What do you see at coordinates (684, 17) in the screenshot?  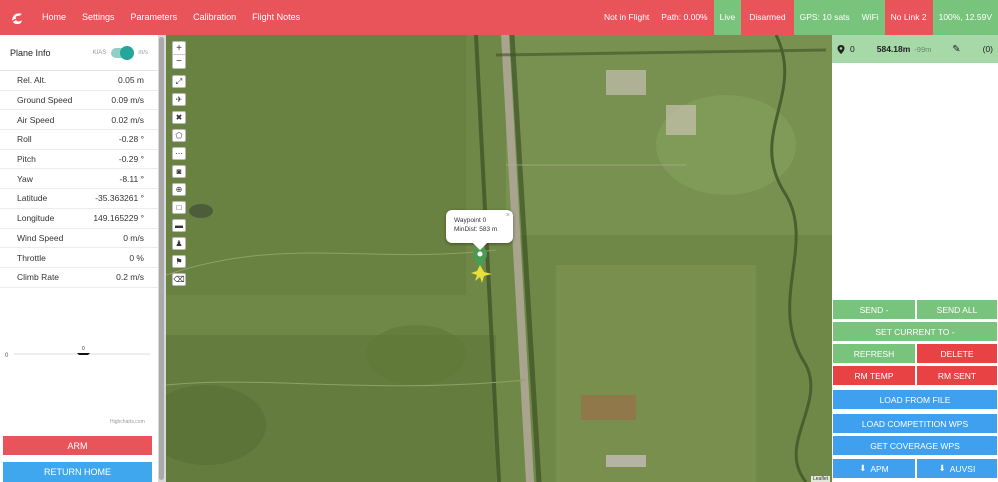 I see `path-progress: Path: 0.00%` at bounding box center [684, 17].